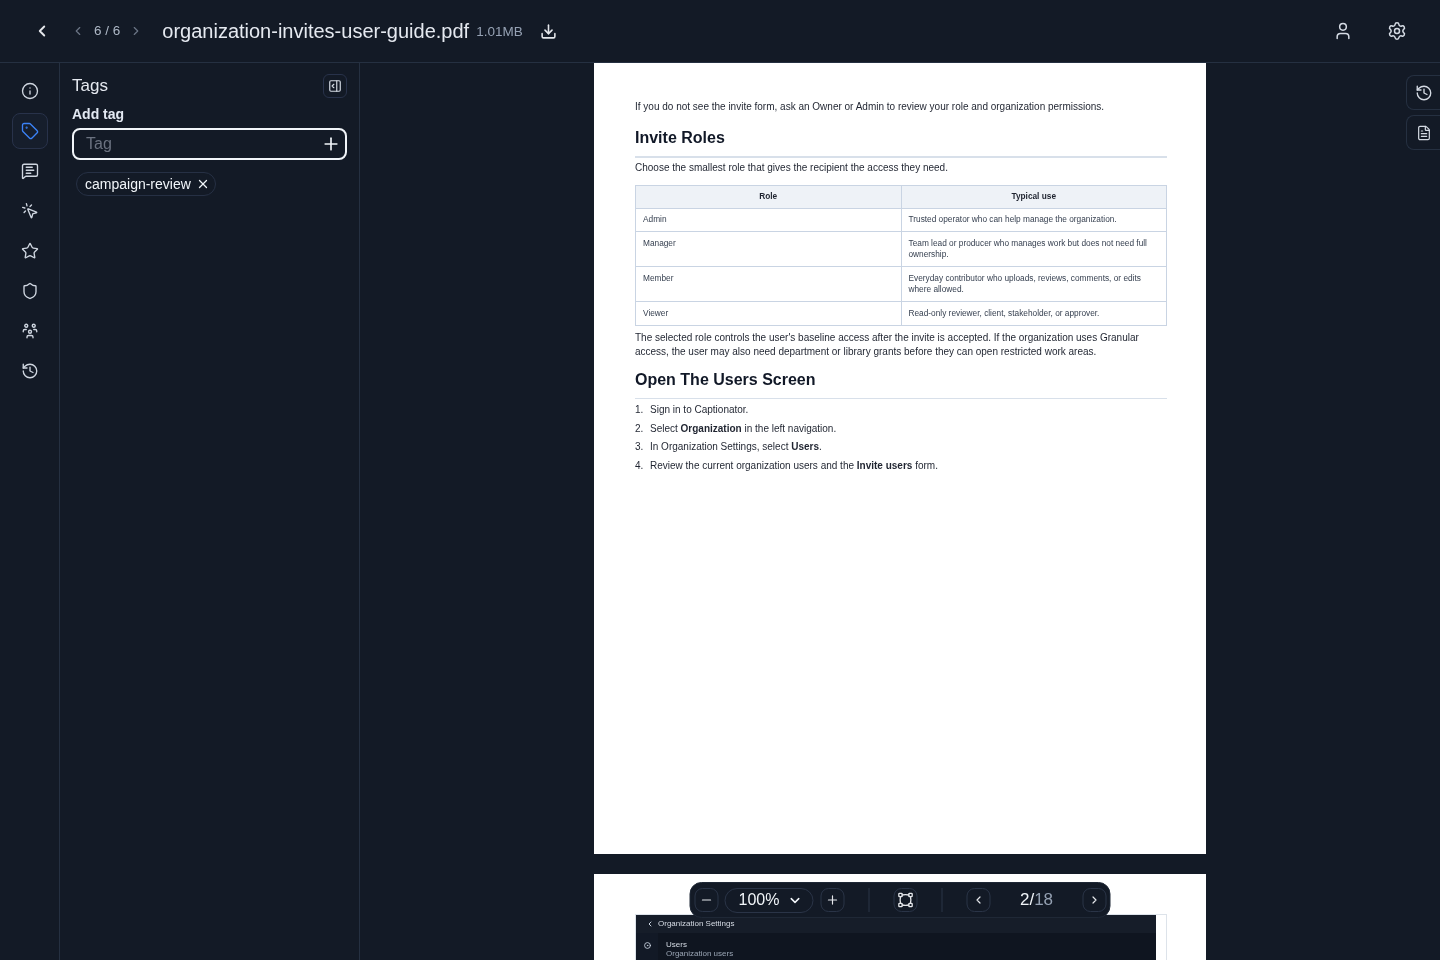  I want to click on panel-icon, so click(335, 86).